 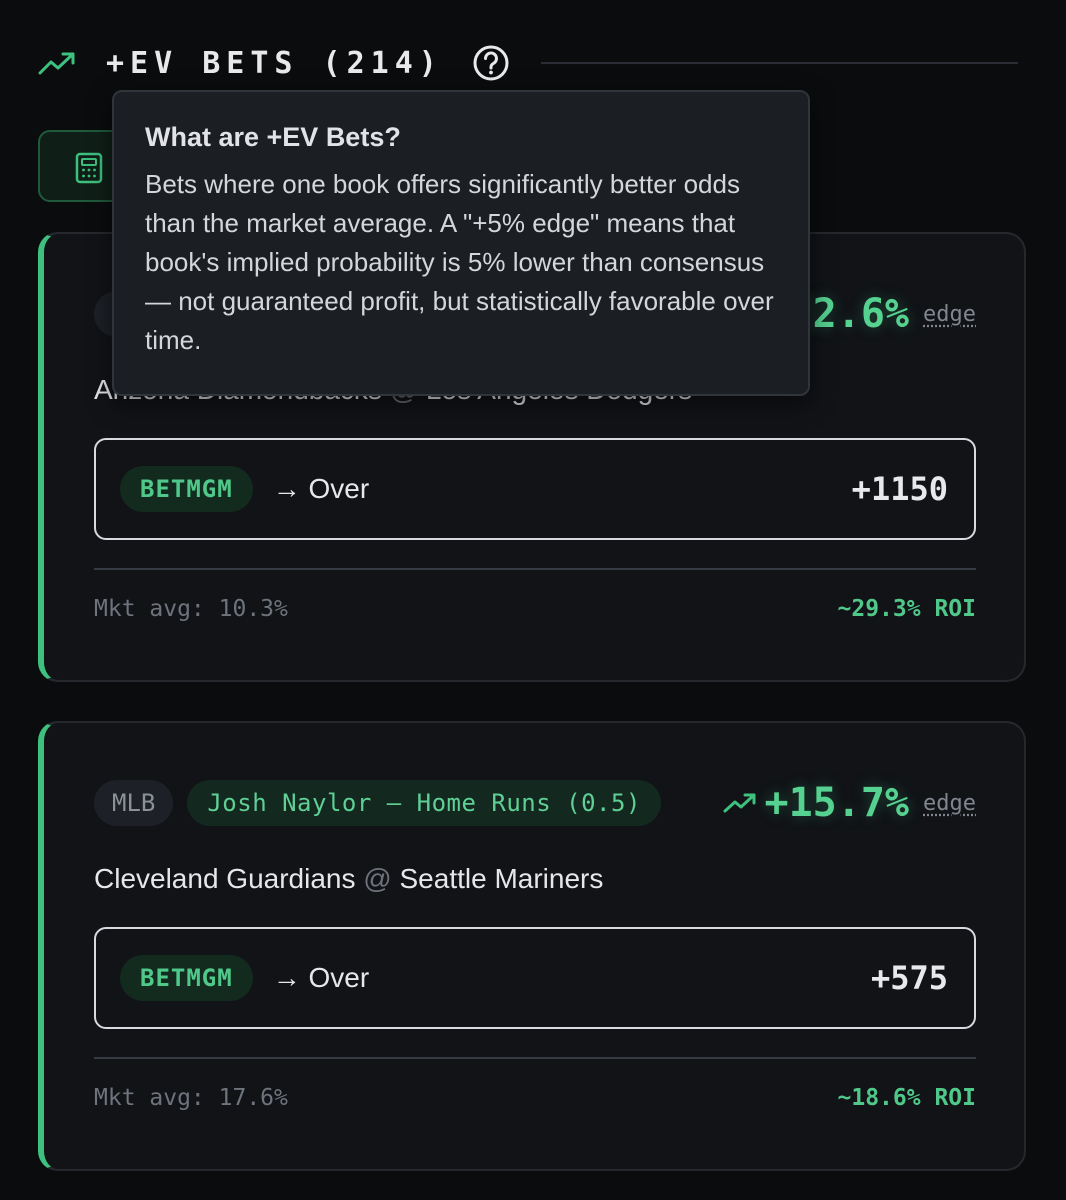 What do you see at coordinates (225, 878) in the screenshot?
I see `away-team: Cleveland Guardians` at bounding box center [225, 878].